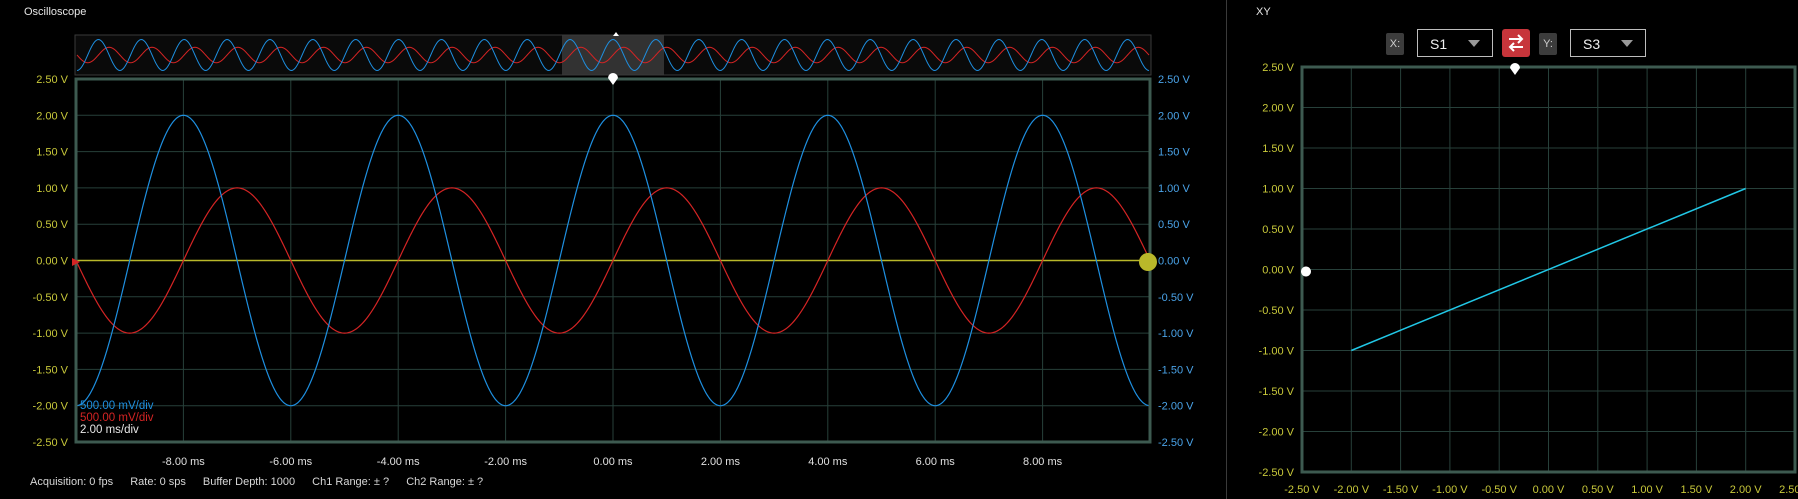 This screenshot has height=499, width=1798. I want to click on xy-y-tick: -2.00 V, so click(1277, 433).